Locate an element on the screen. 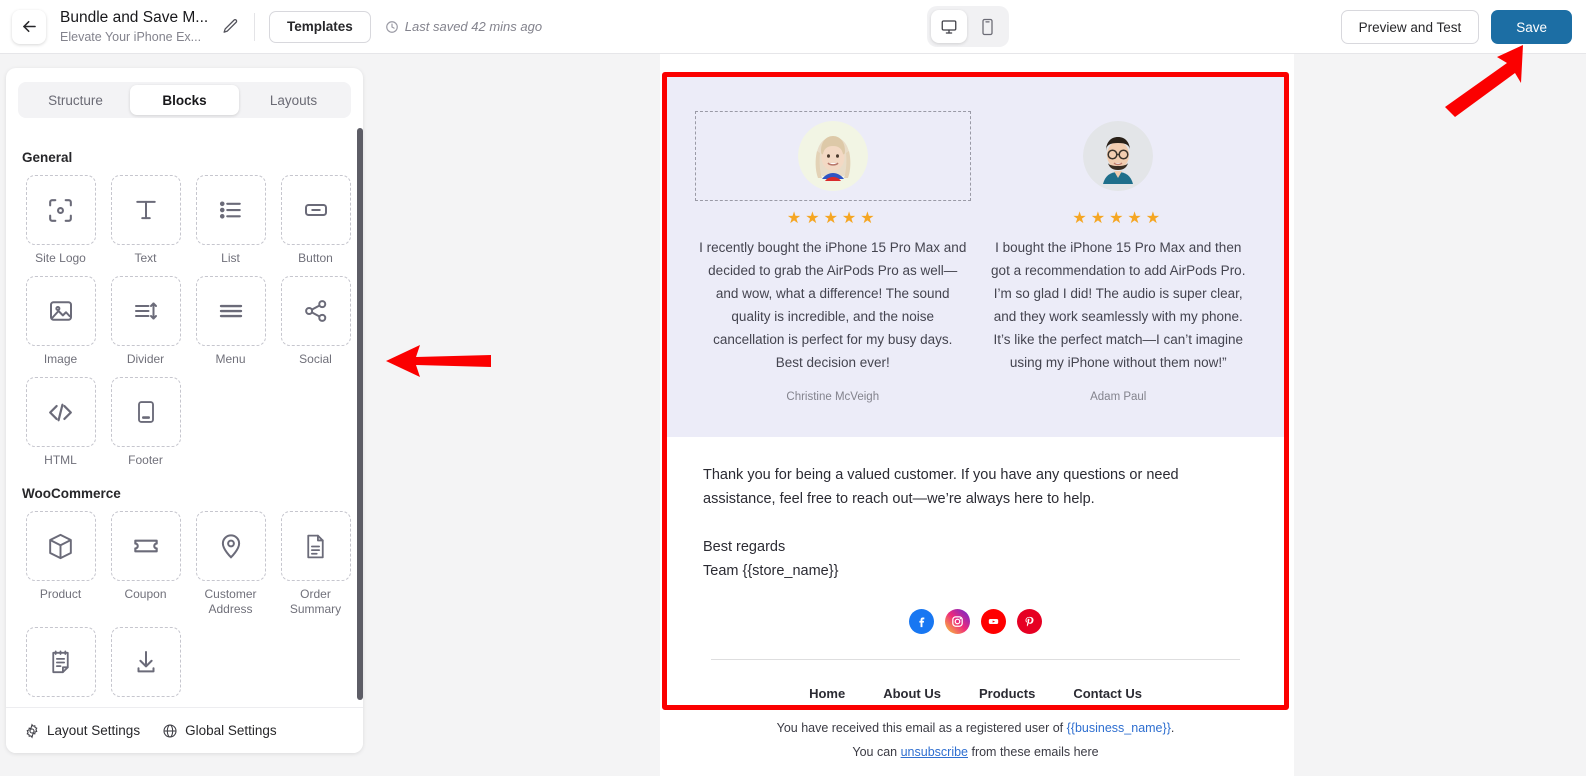 This screenshot has width=1586, height=776. block-note is located at coordinates (60, 665).